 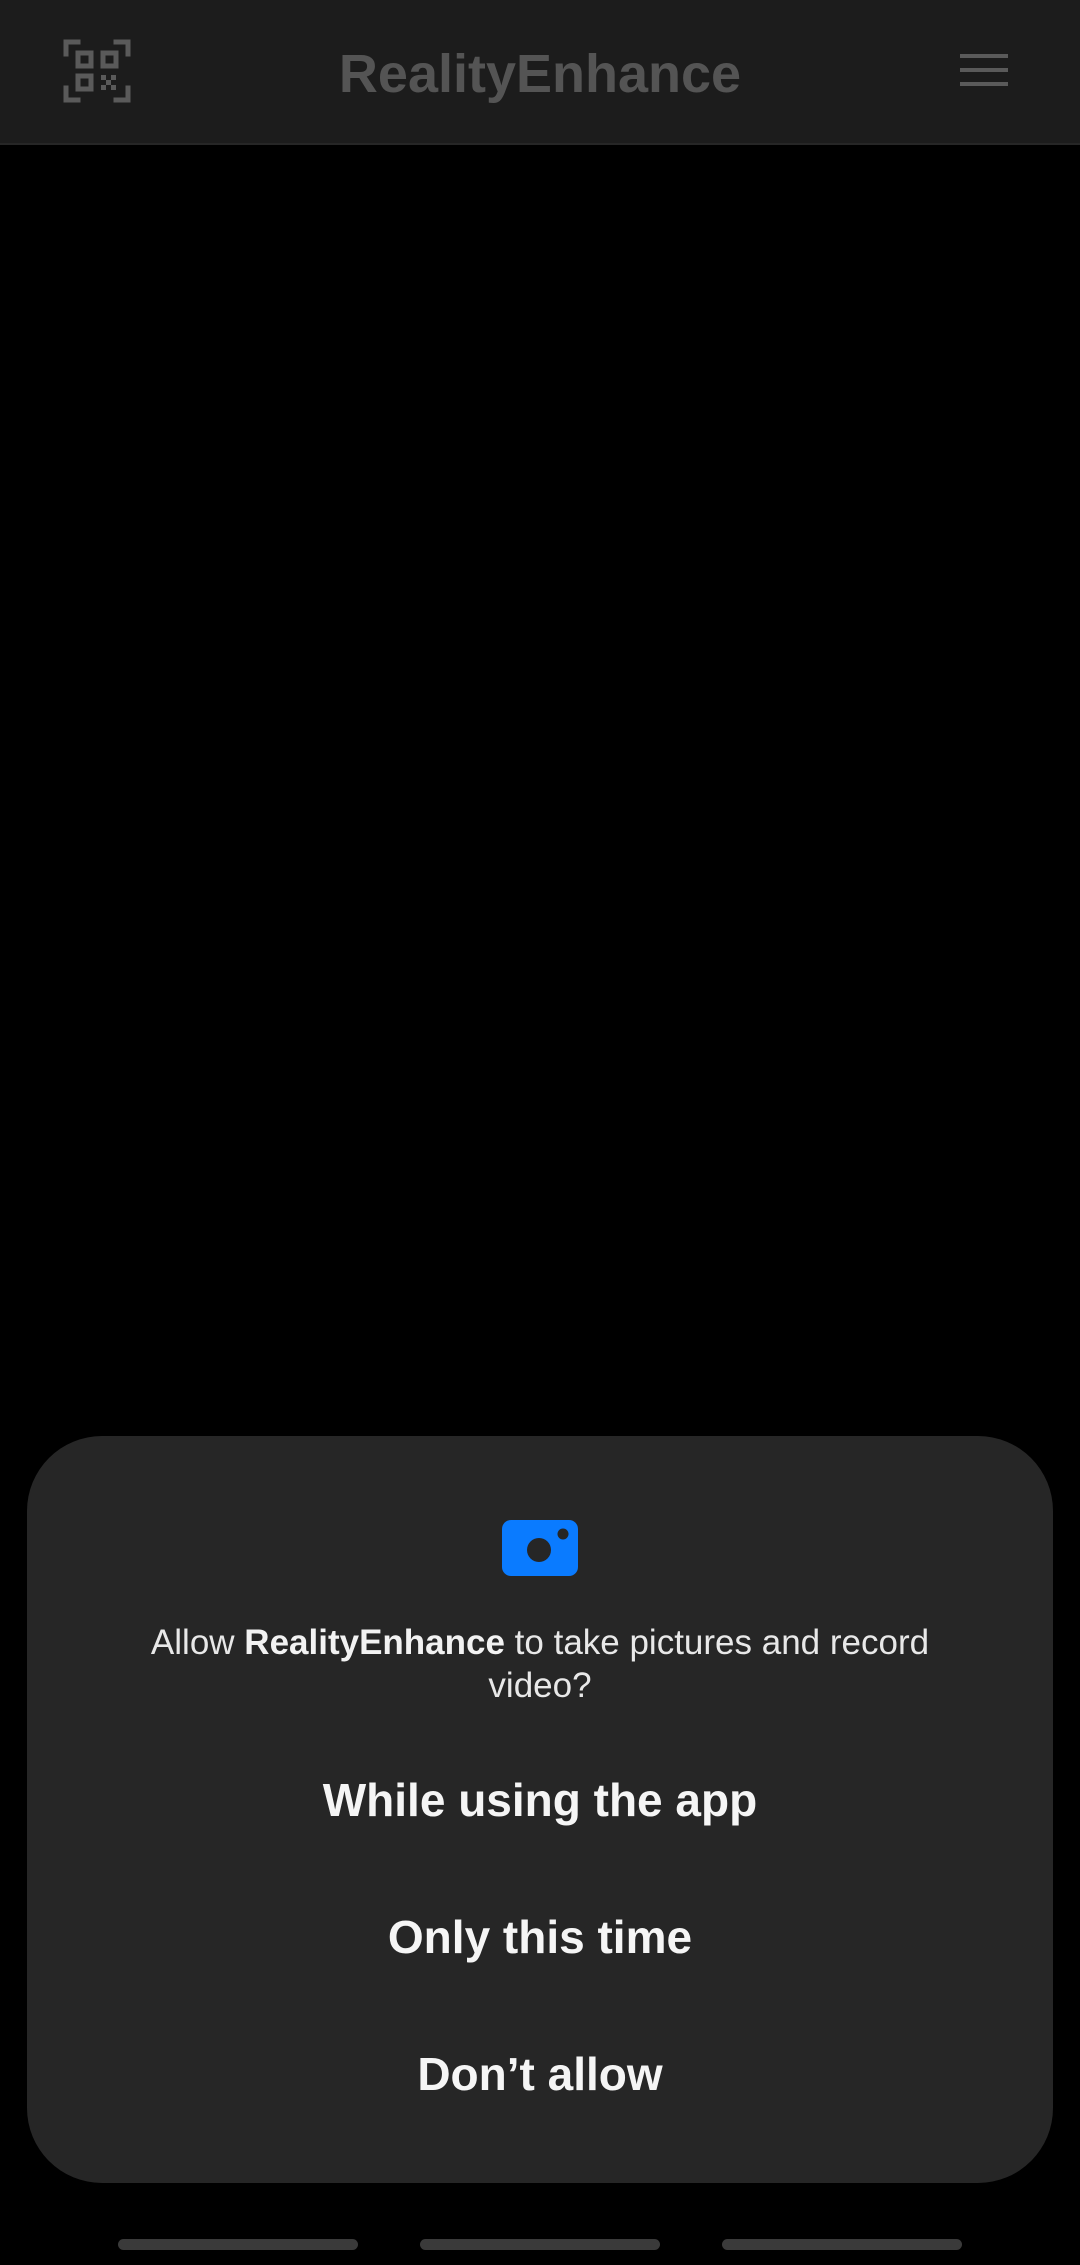 What do you see at coordinates (842, 2244) in the screenshot?
I see `back-pill` at bounding box center [842, 2244].